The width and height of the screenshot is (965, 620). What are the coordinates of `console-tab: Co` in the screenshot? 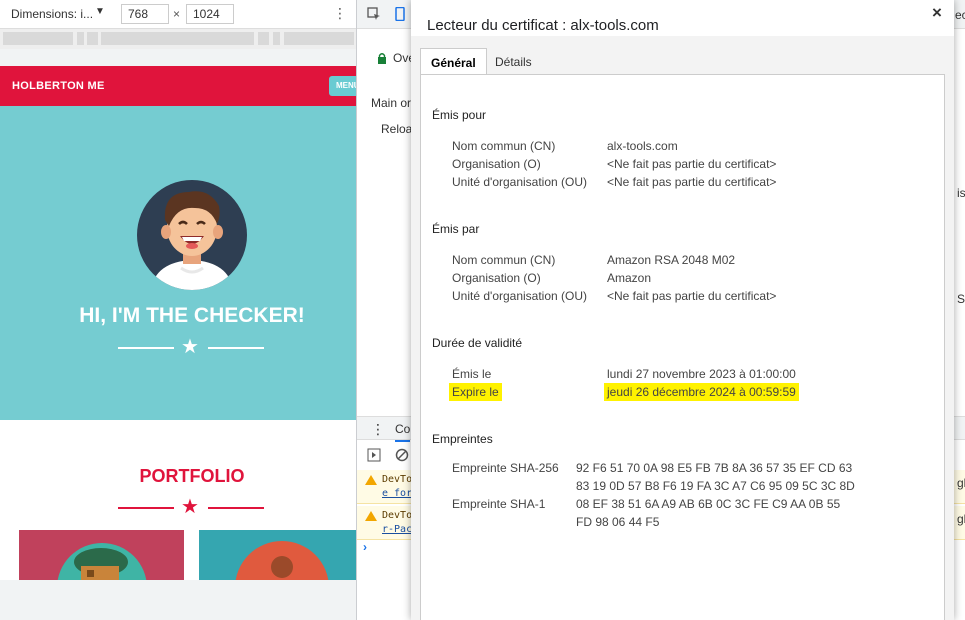 It's located at (403, 432).